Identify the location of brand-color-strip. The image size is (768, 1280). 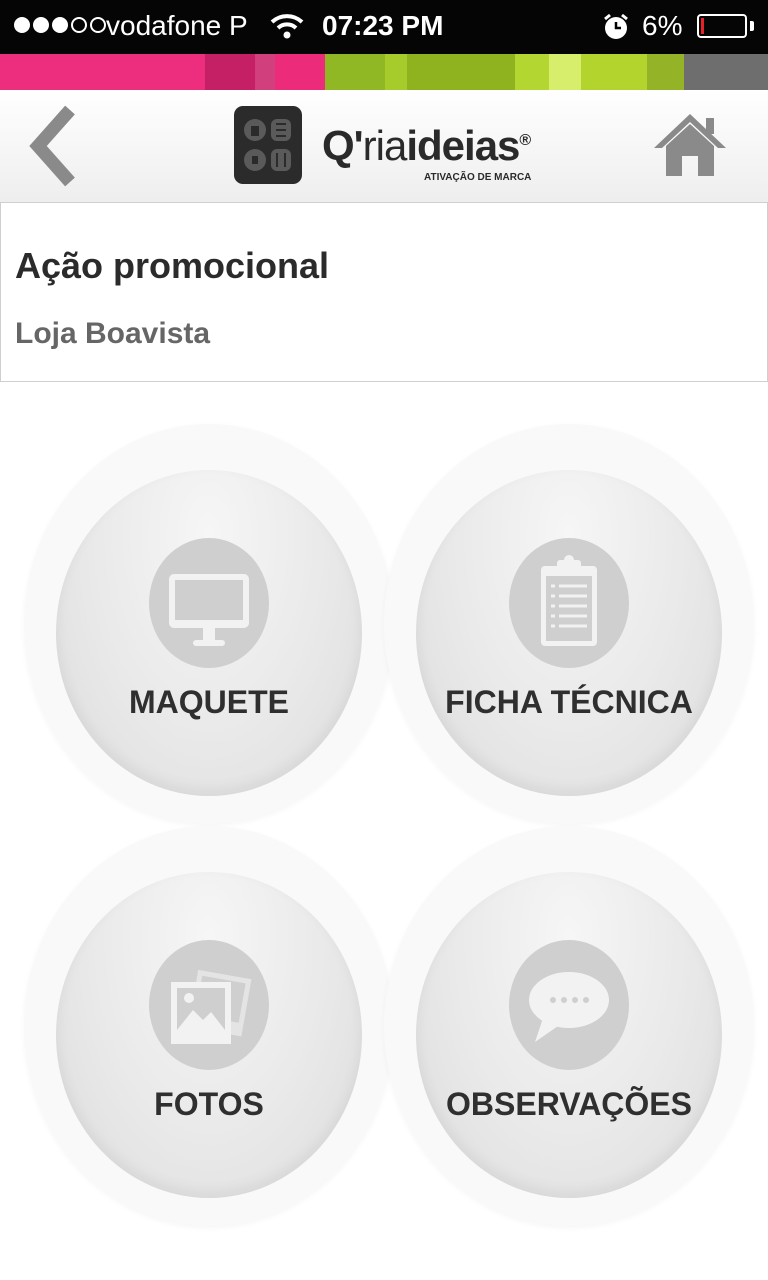
(384, 72).